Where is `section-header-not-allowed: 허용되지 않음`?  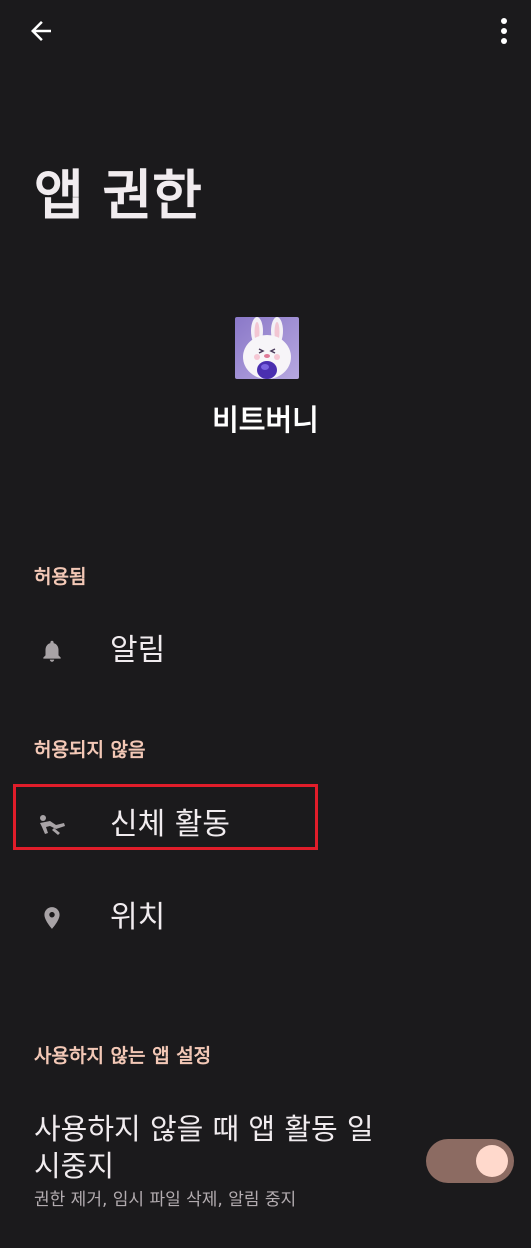 section-header-not-allowed: 허용되지 않음 is located at coordinates (90, 750).